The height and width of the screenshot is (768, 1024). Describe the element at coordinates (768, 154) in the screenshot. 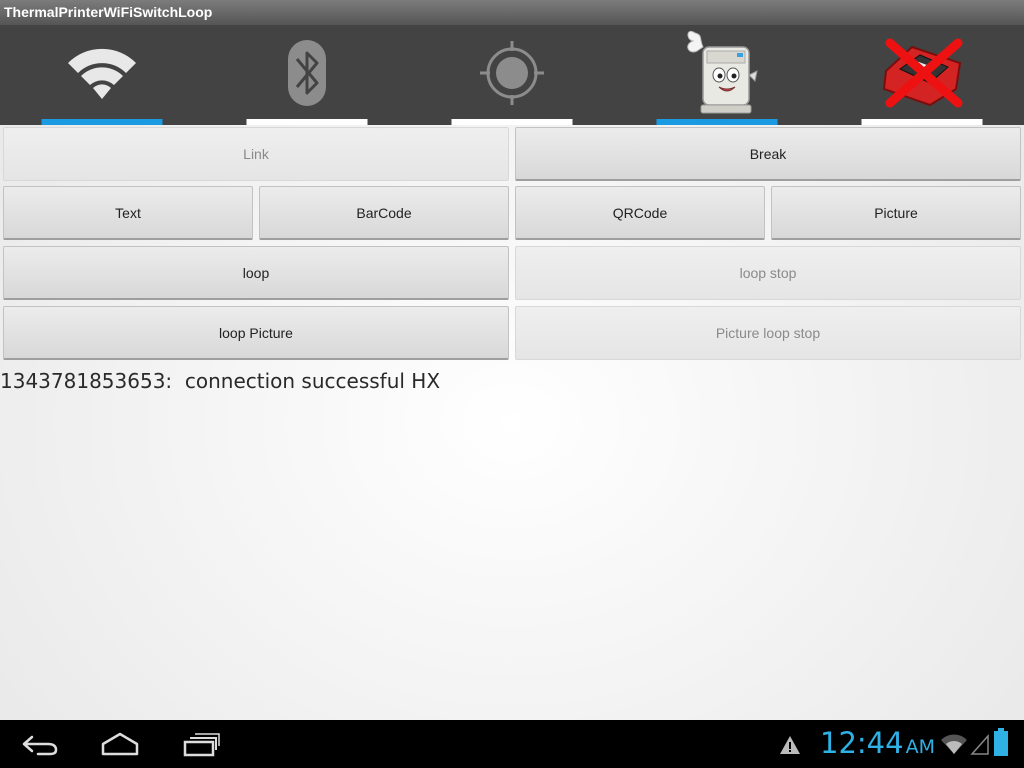

I see `break-button: Break` at that location.